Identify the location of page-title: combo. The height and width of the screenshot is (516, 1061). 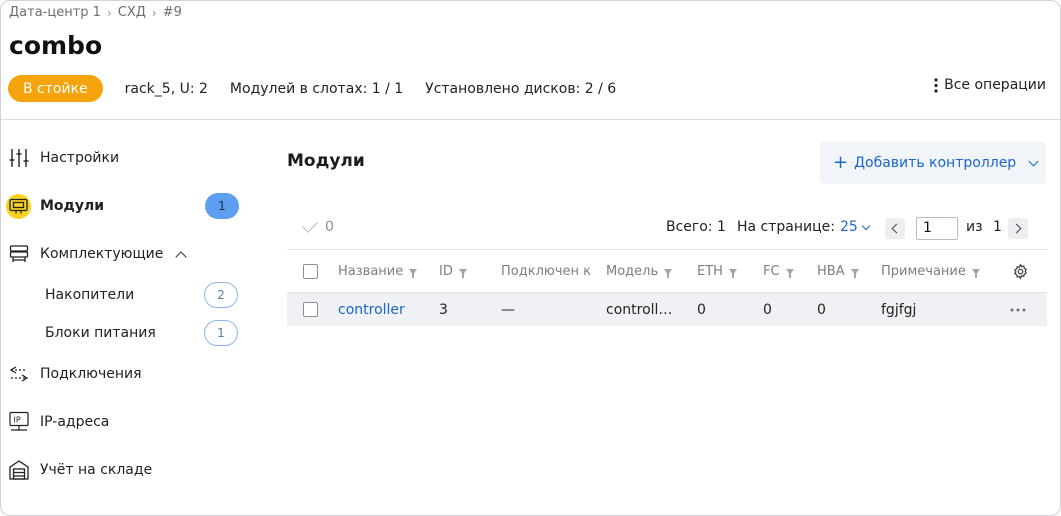
(56, 45).